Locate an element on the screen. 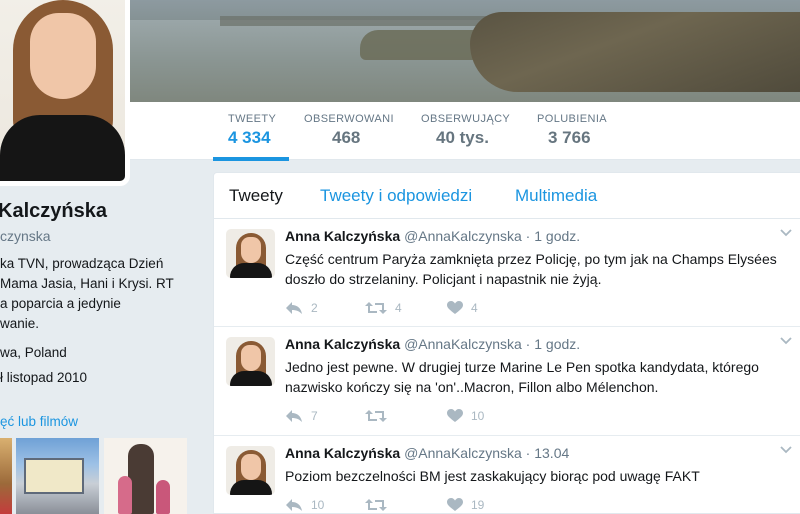  profile-join-date: ł listopad 2010 is located at coordinates (44, 377).